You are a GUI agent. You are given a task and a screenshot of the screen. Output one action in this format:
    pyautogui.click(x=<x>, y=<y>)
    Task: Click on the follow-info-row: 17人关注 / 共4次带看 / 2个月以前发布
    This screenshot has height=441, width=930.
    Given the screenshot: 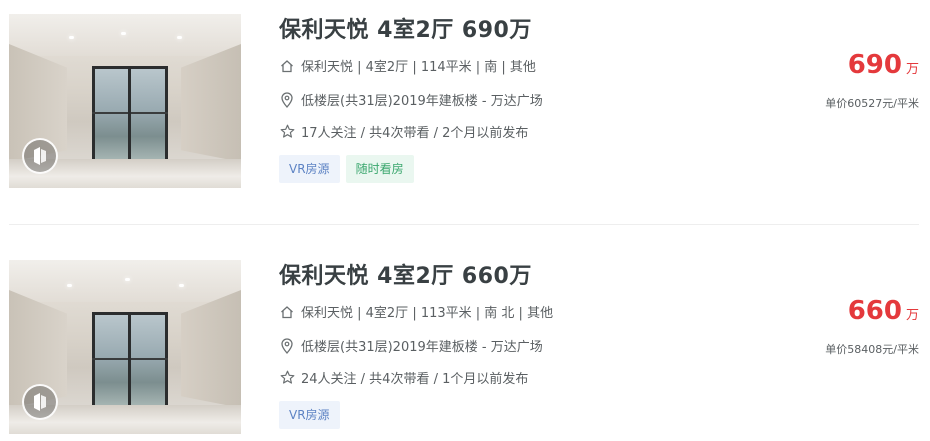 What is the action you would take?
    pyautogui.click(x=403, y=131)
    